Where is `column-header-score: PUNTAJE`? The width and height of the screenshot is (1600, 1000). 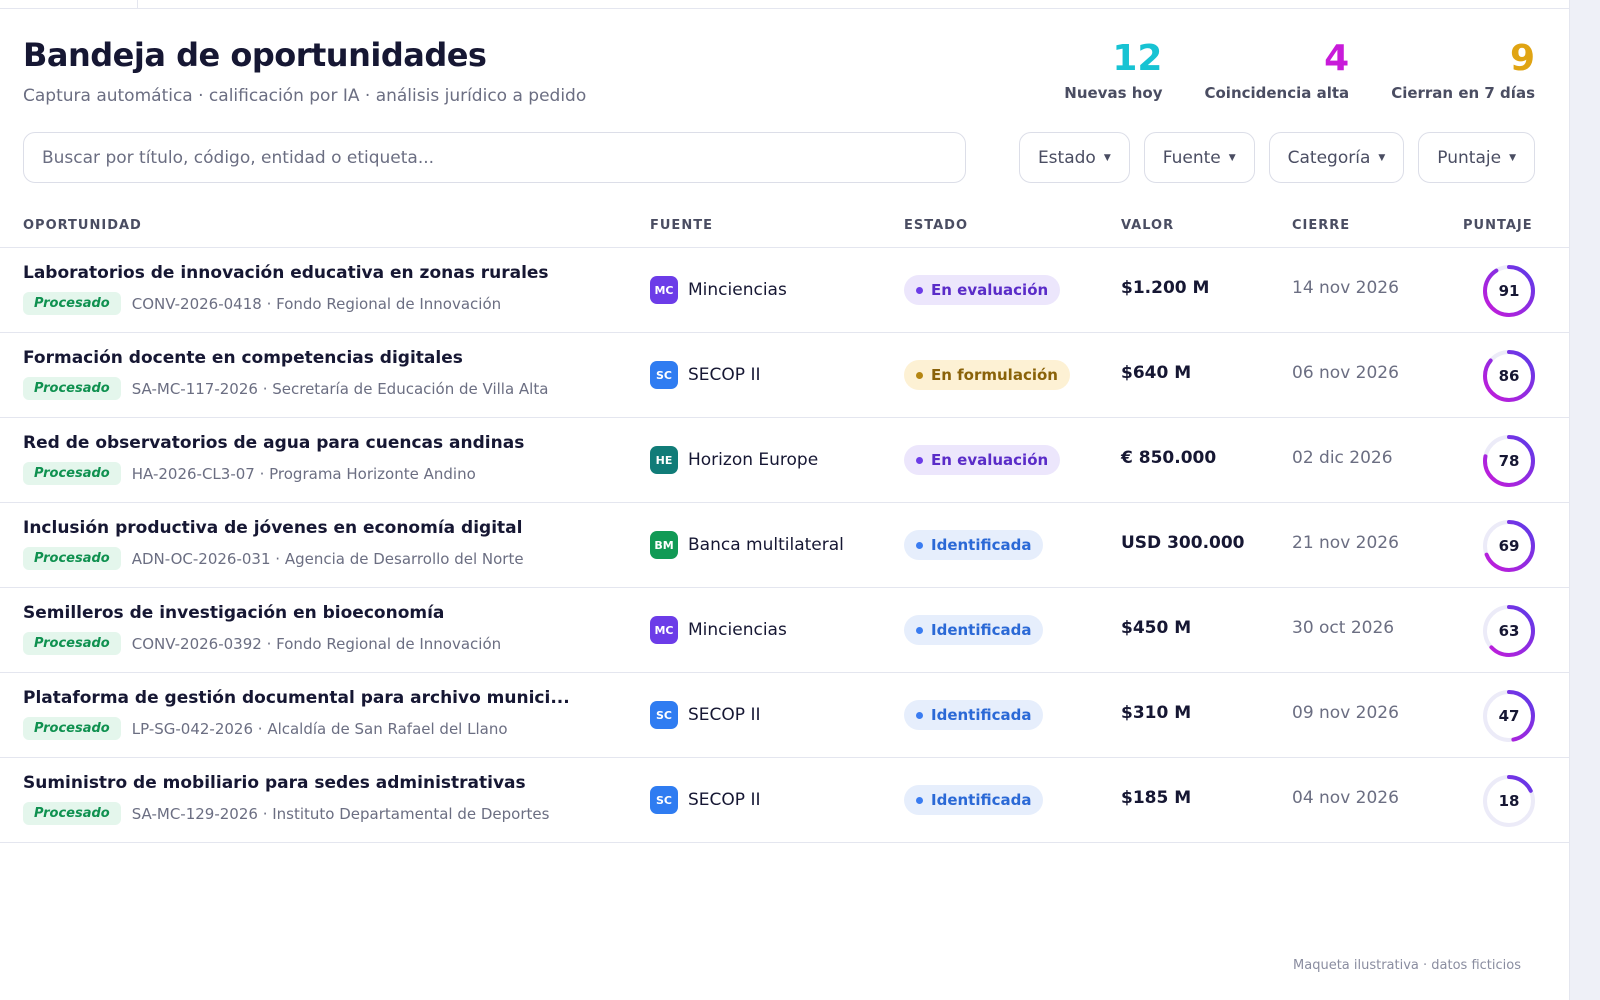 column-header-score: PUNTAJE is located at coordinates (1498, 225).